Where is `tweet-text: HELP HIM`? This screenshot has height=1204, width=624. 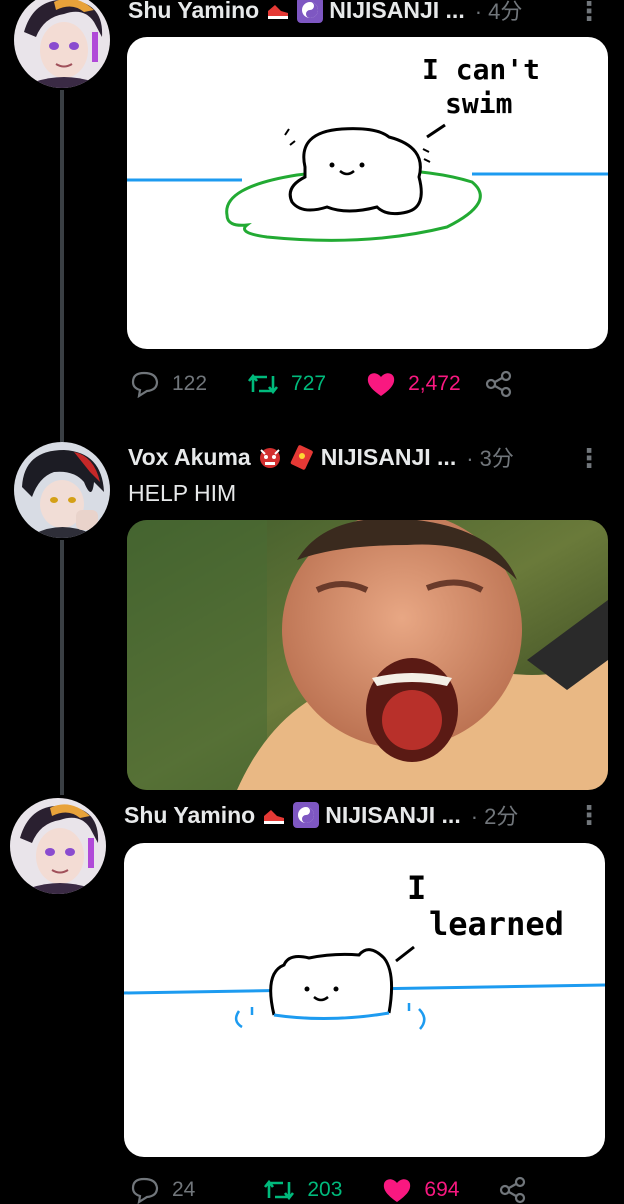
tweet-text: HELP HIM is located at coordinates (182, 493).